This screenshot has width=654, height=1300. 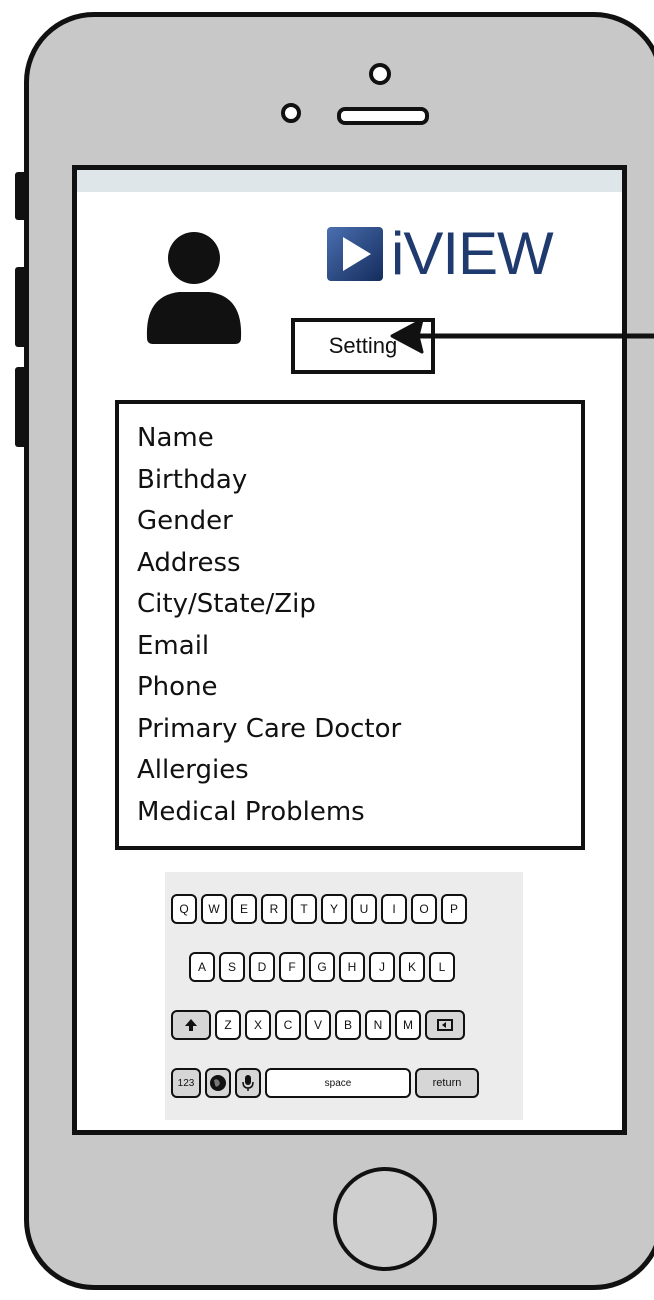 I want to click on field-gender: Gender, so click(x=350, y=522).